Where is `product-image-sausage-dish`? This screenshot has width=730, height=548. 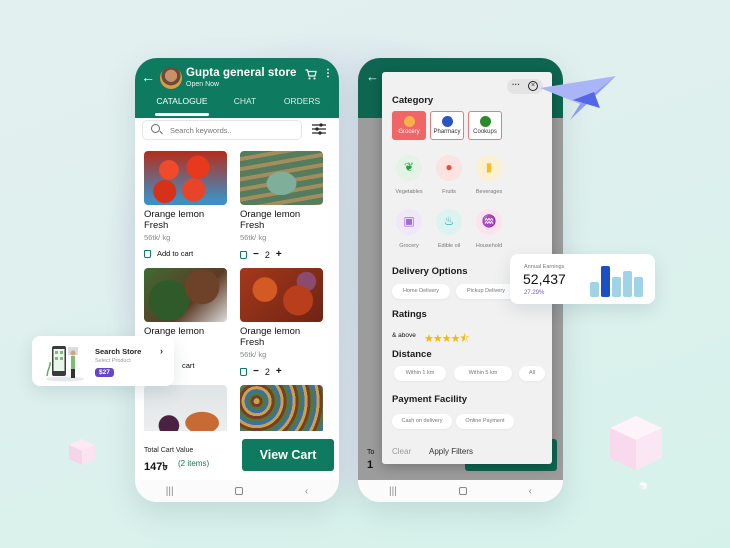 product-image-sausage-dish is located at coordinates (281, 295).